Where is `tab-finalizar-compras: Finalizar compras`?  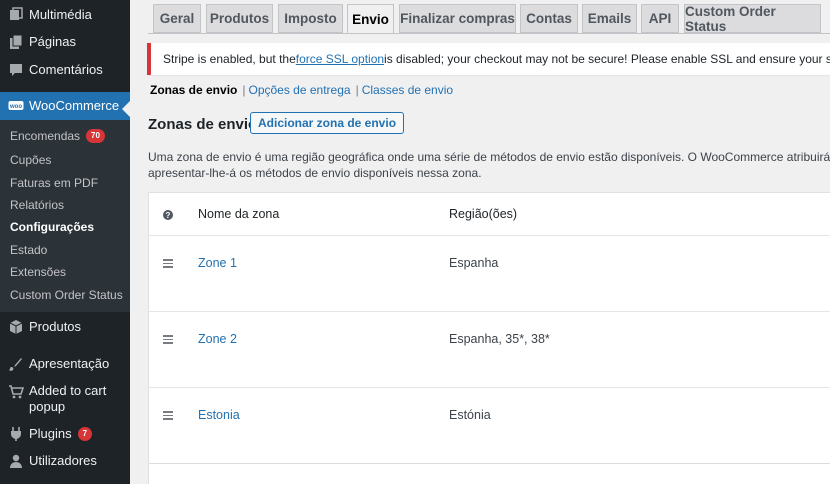
tab-finalizar-compras: Finalizar compras is located at coordinates (457, 18).